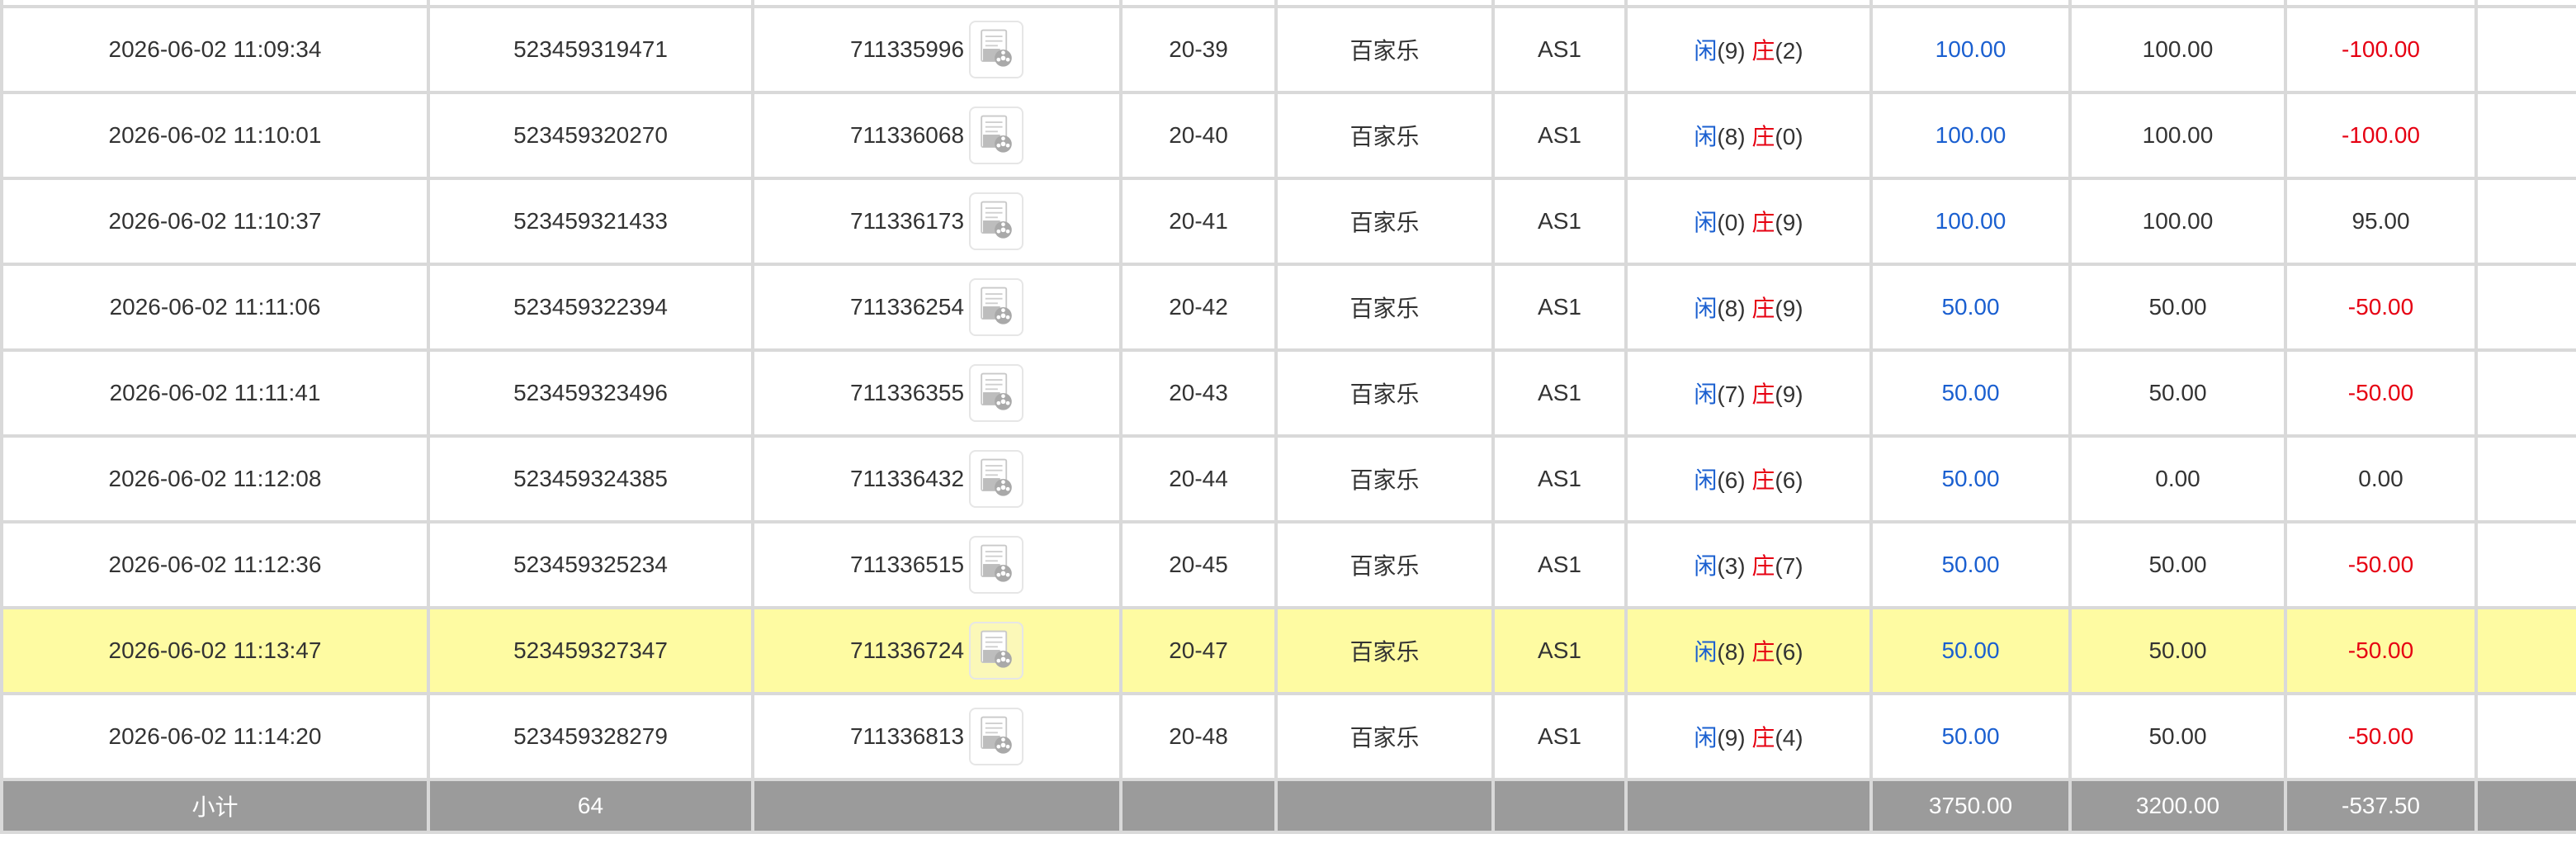 This screenshot has width=2576, height=867. I want to click on bet-time: 2026-06-02 11:13:47, so click(215, 650).